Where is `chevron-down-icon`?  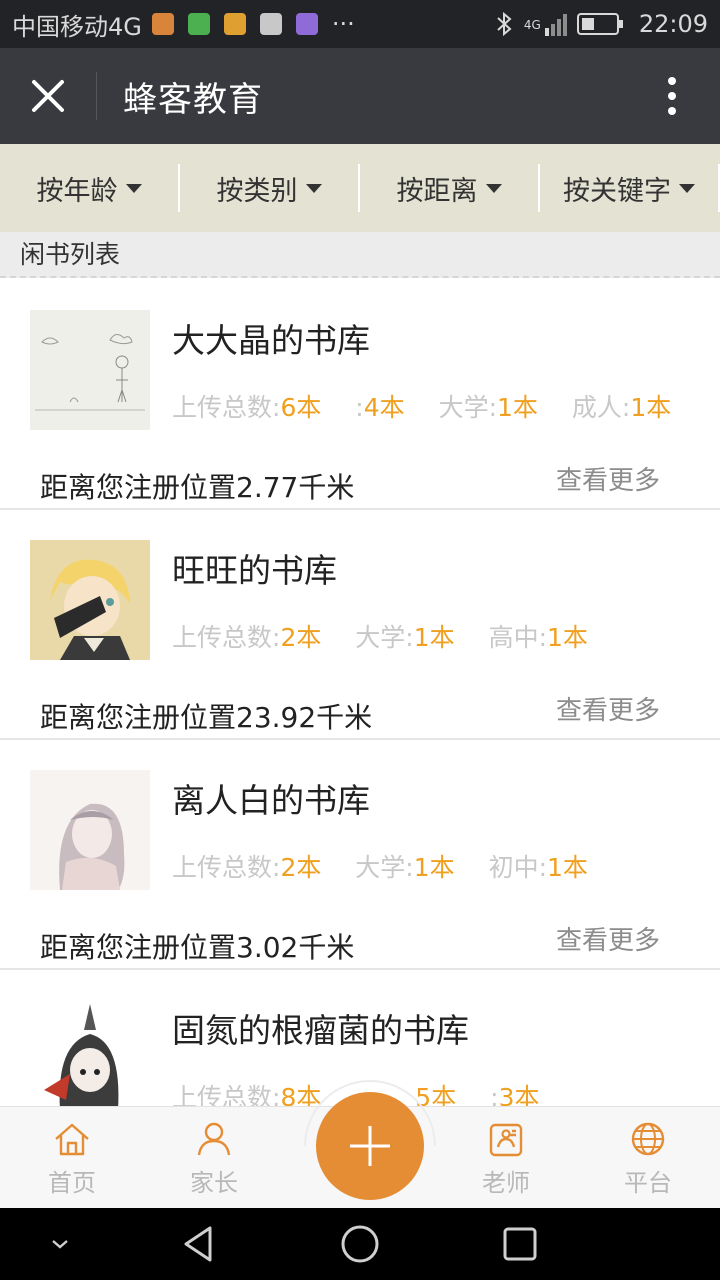
chevron-down-icon is located at coordinates (60, 1244).